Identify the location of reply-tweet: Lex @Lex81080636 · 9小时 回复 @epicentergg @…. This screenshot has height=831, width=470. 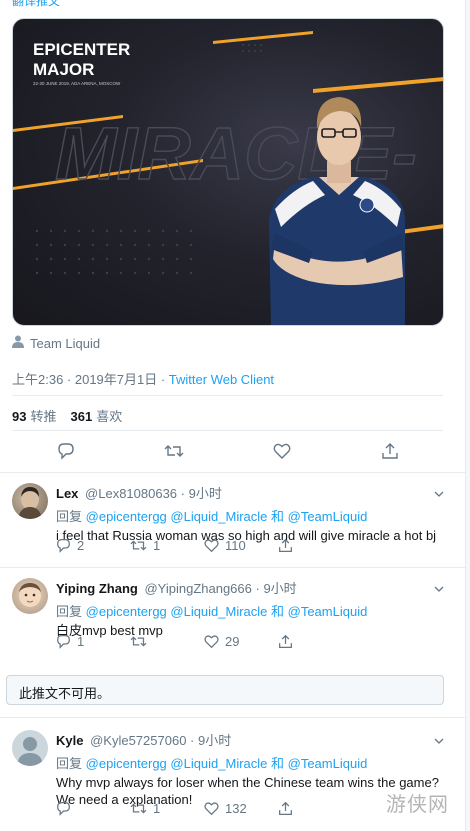
(233, 519).